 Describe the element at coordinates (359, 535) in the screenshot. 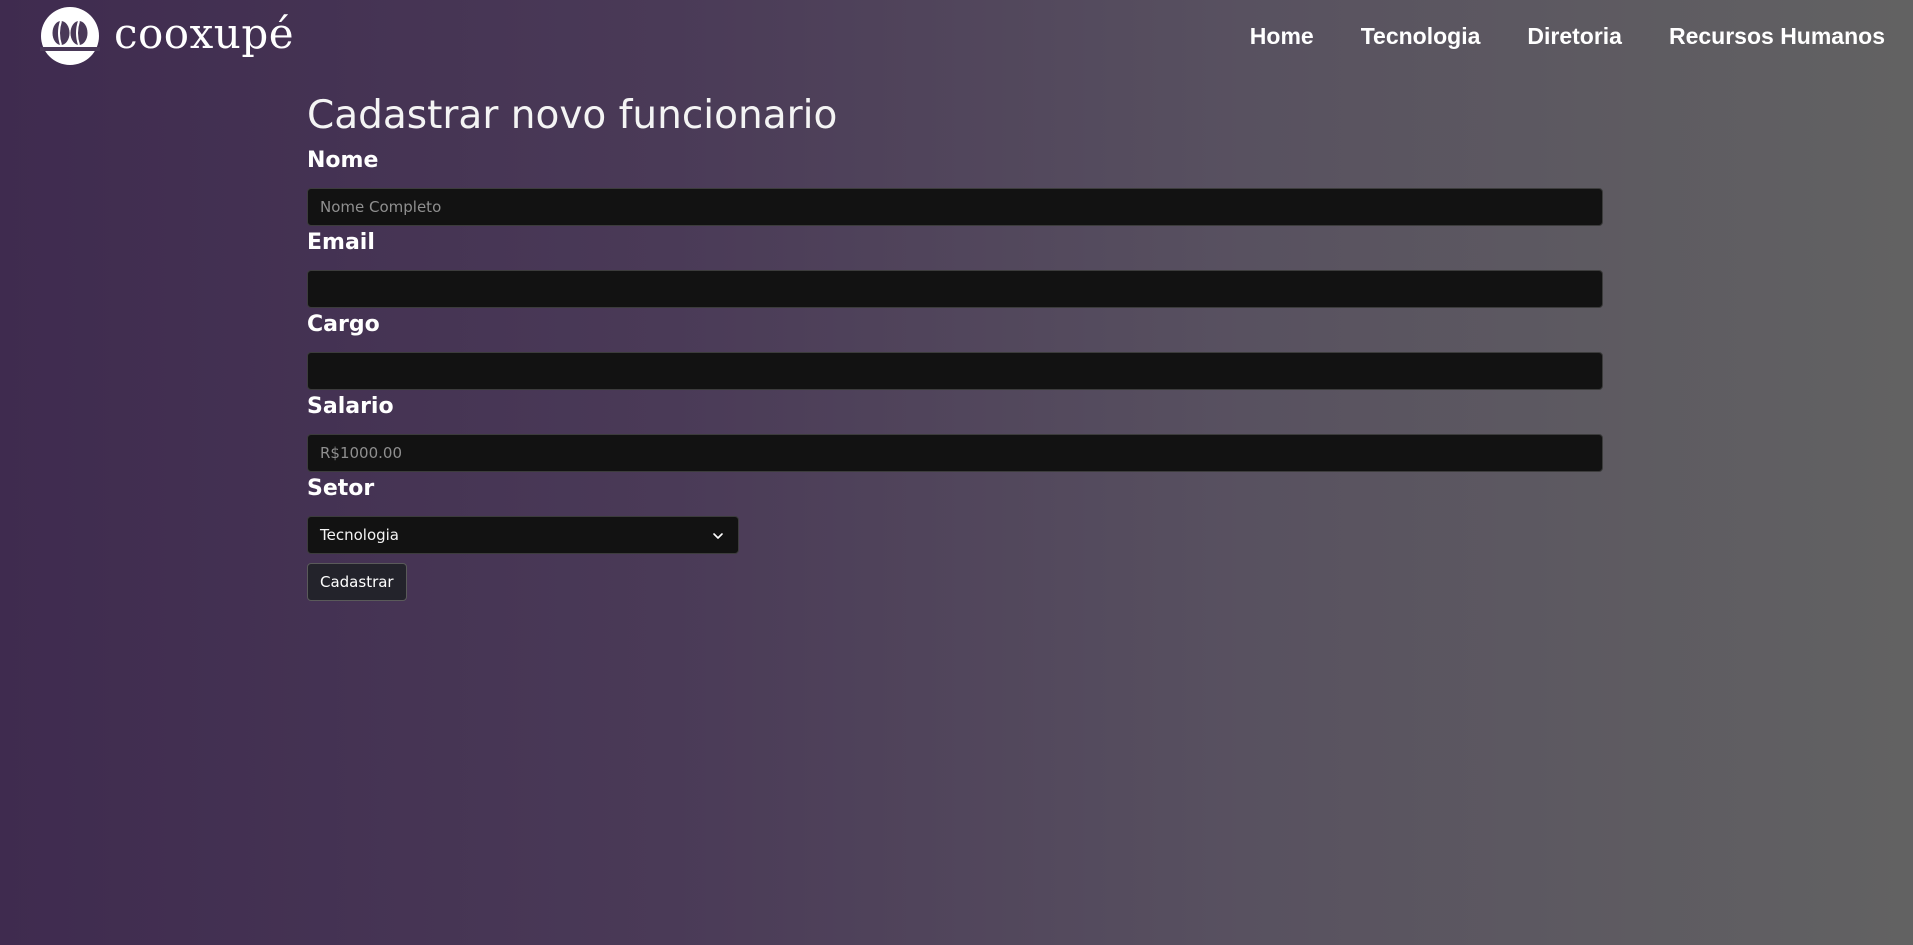

I see `setor-selected-value: Tecnologia` at that location.